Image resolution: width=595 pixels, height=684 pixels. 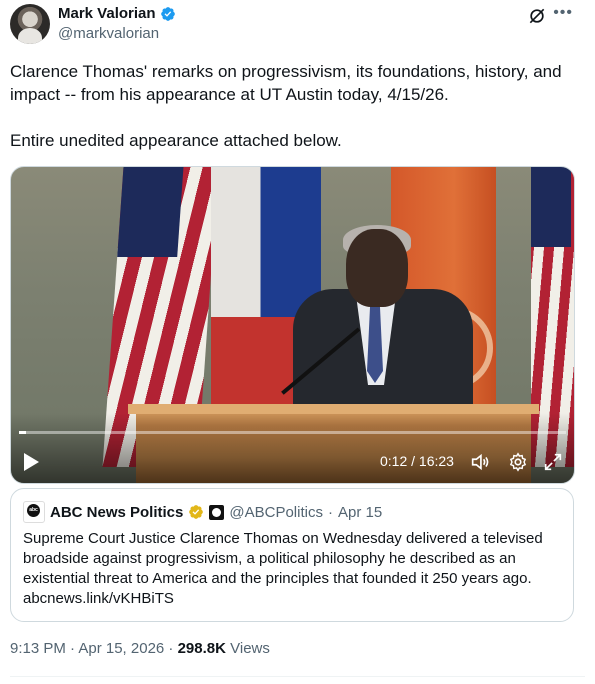 What do you see at coordinates (94, 648) in the screenshot?
I see `tweet-timestamp: 9:13 PM · Apr 15, 2026 ·` at bounding box center [94, 648].